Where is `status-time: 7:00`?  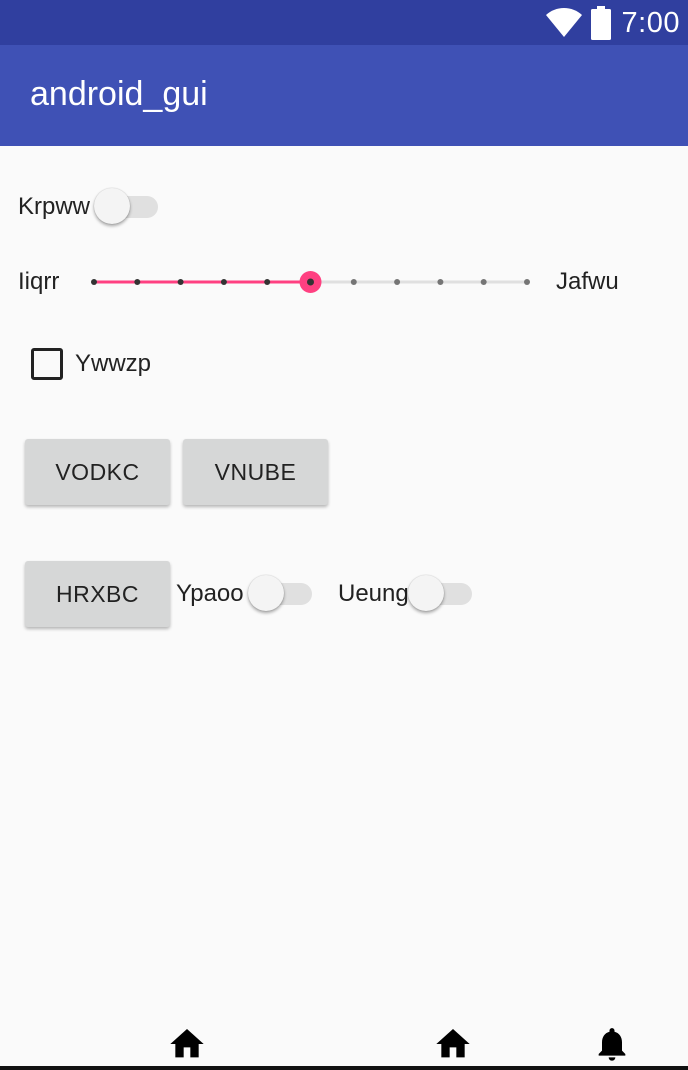 status-time: 7:00 is located at coordinates (650, 22).